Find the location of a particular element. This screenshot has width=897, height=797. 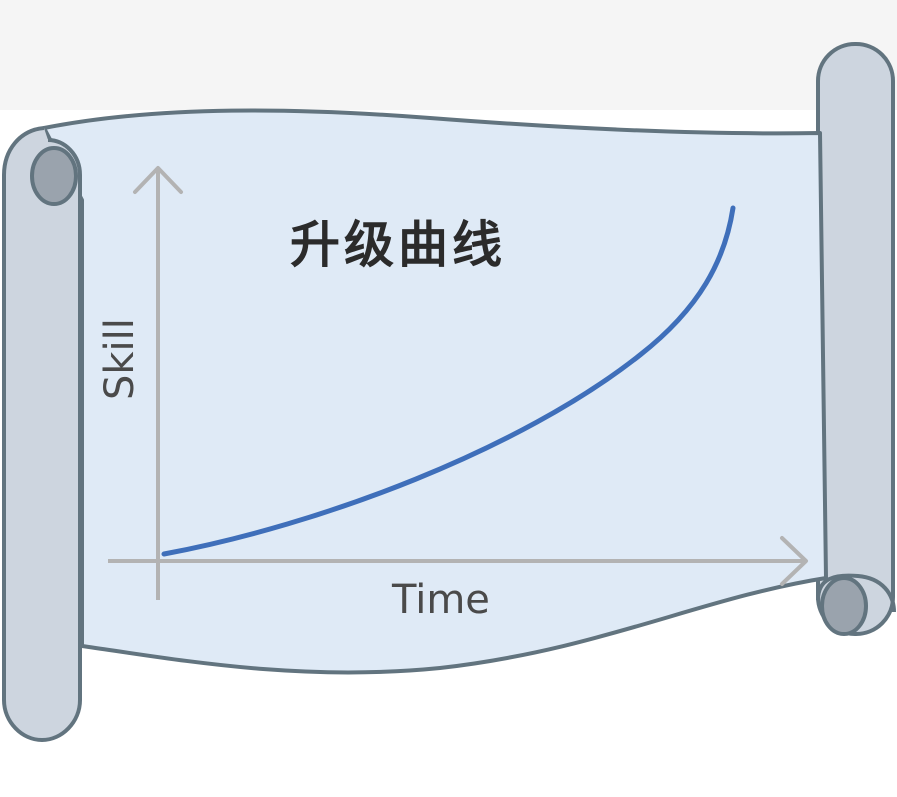

diagram-title: 升级曲线 is located at coordinates (398, 245).